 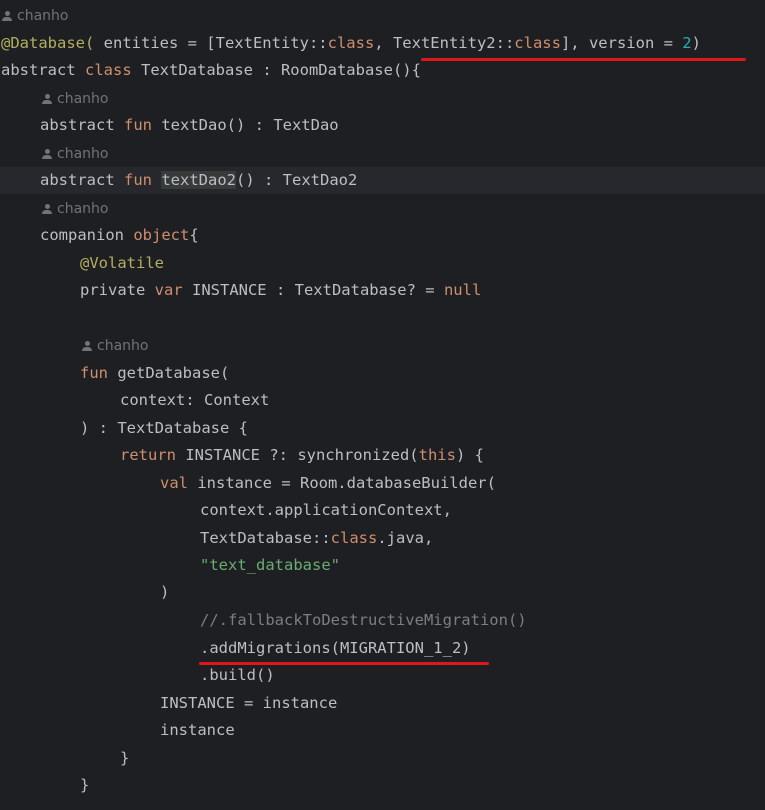 I want to click on code-text: entities = [TextEntity::, so click(x=211, y=43).